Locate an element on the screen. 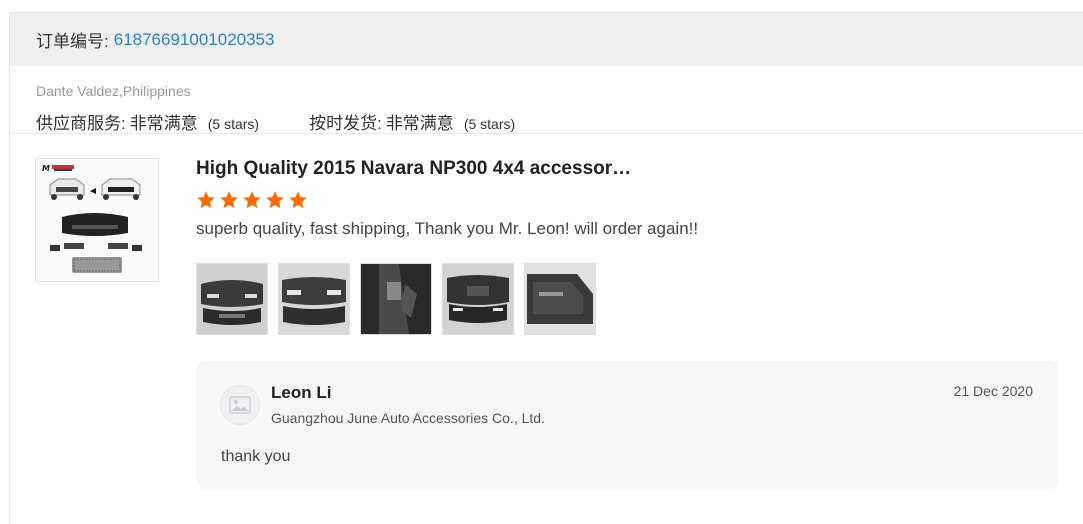 This screenshot has height=524, width=1083. avatar-placeholder-icon is located at coordinates (240, 405).